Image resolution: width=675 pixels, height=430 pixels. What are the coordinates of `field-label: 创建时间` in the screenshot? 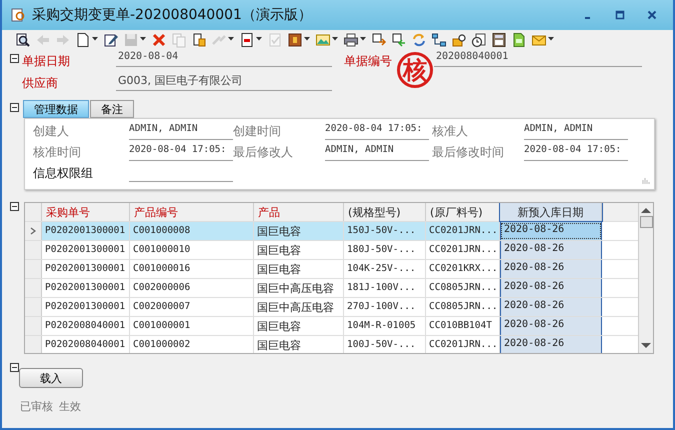 It's located at (257, 131).